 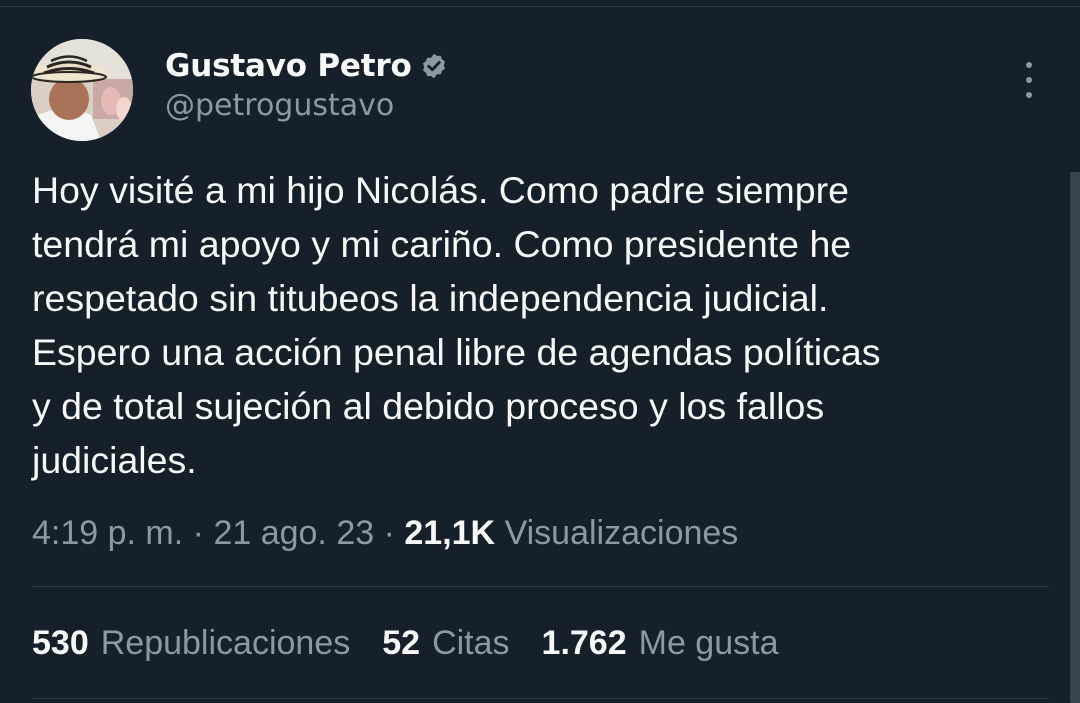 I want to click on likes-label: Me gusta, so click(x=708, y=643).